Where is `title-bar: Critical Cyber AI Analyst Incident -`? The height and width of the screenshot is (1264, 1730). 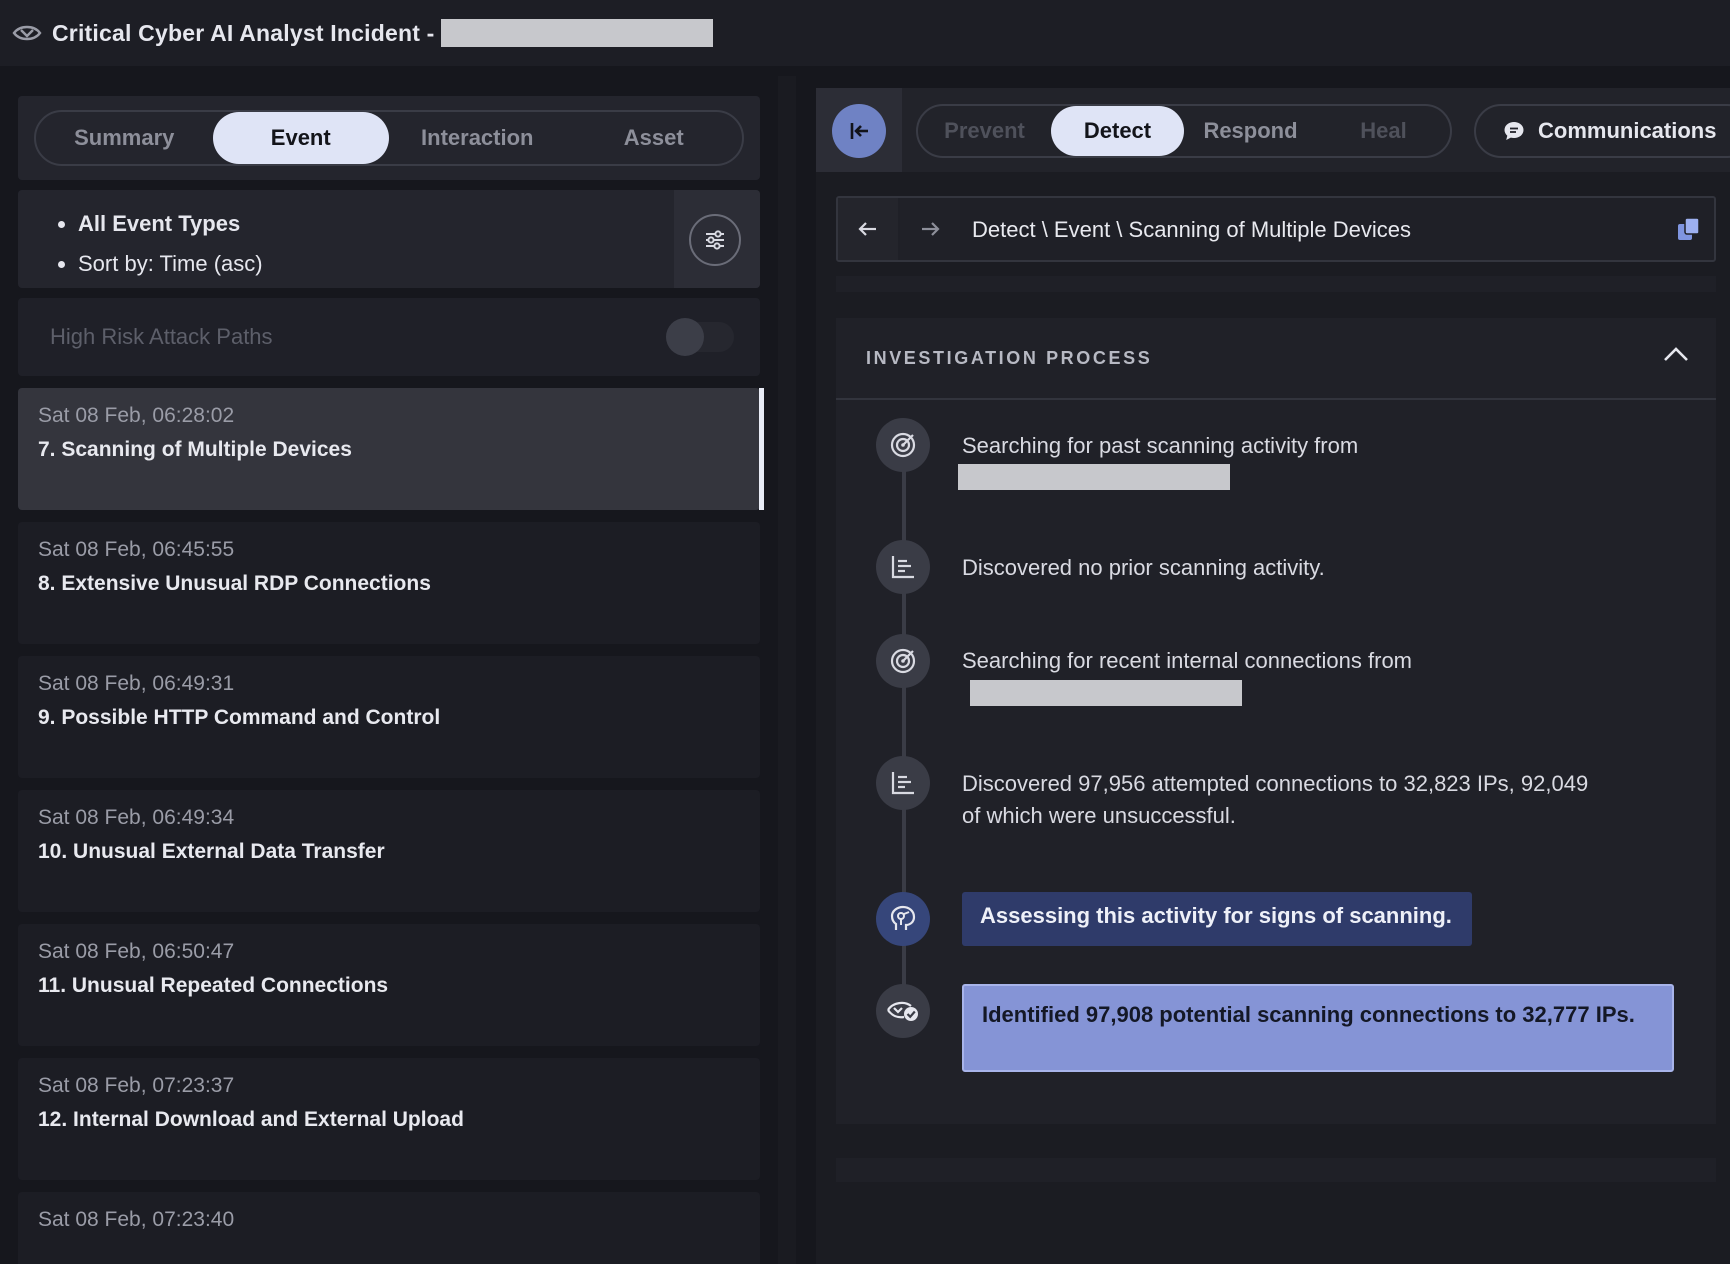
title-bar: Critical Cyber AI Analyst Incident - is located at coordinates (865, 33).